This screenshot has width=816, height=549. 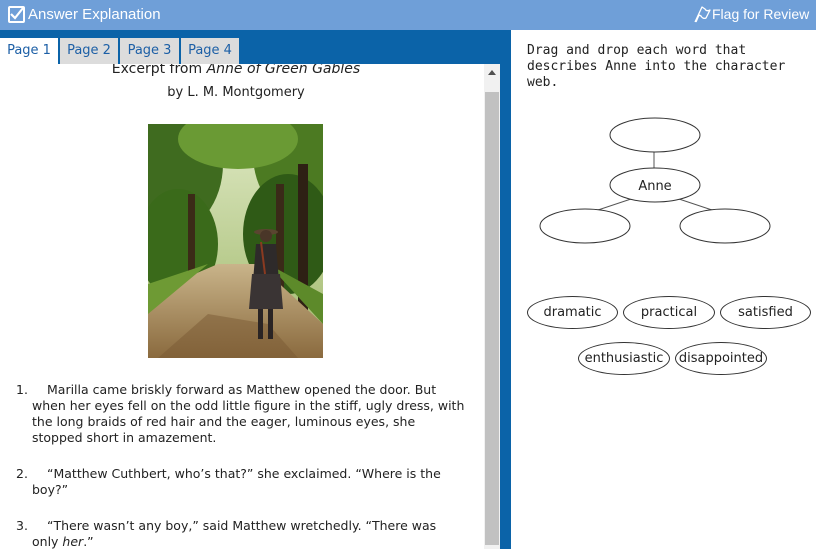 I want to click on web-drop-slot-top, so click(x=655, y=135).